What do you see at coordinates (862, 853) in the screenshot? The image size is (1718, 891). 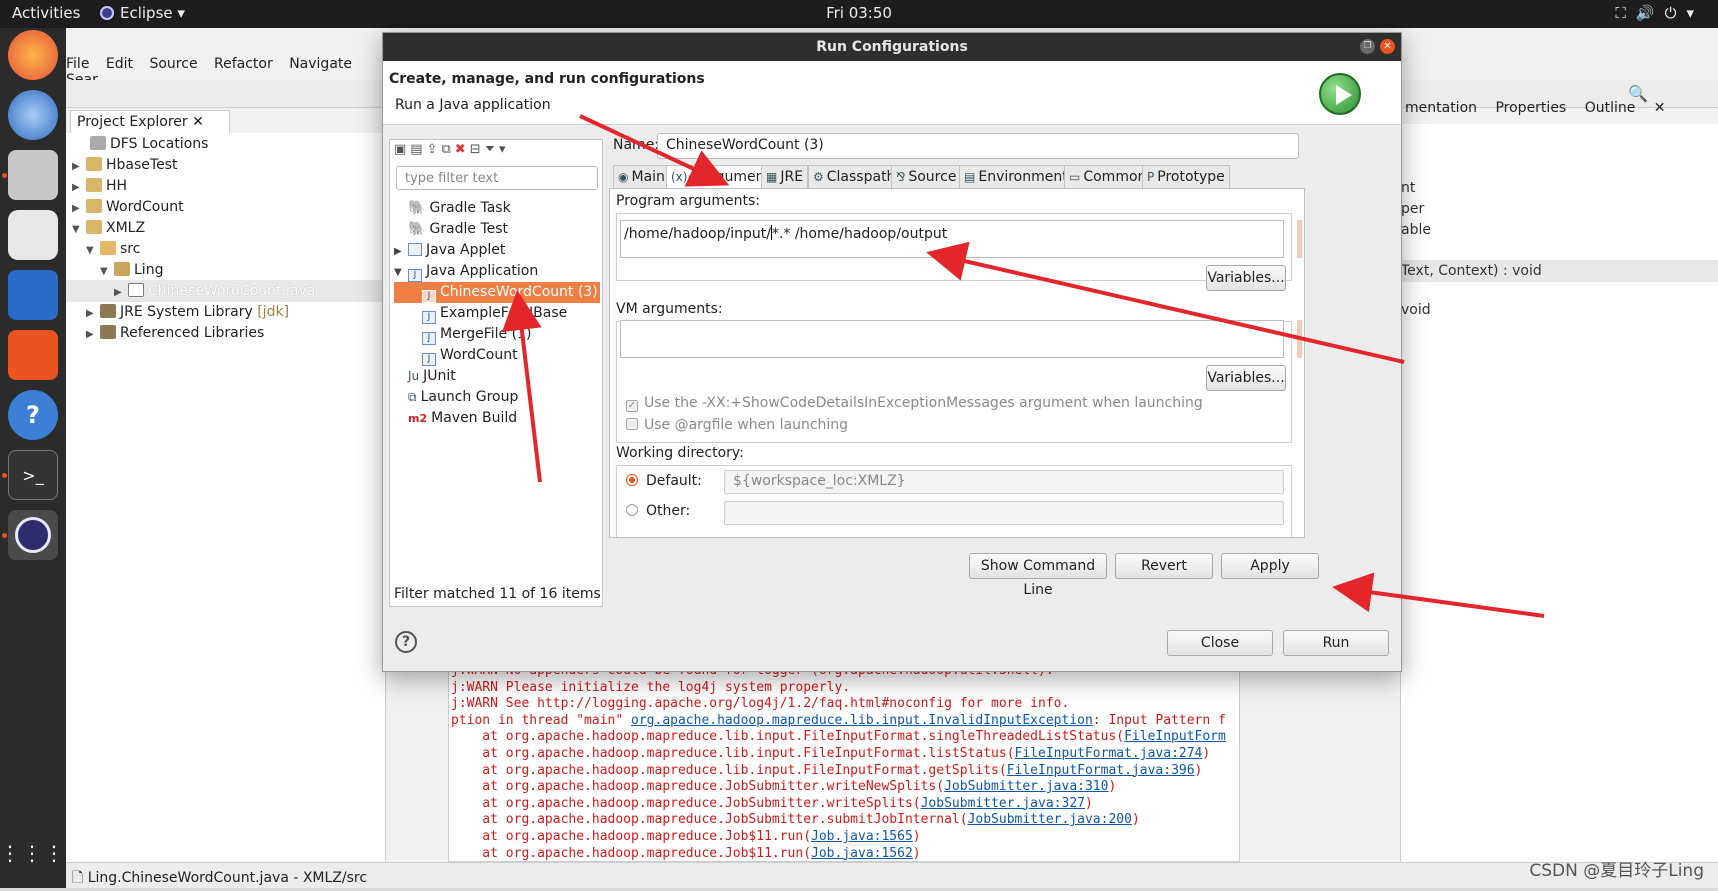 I see `stacktrace-link: Job.java:1562` at bounding box center [862, 853].